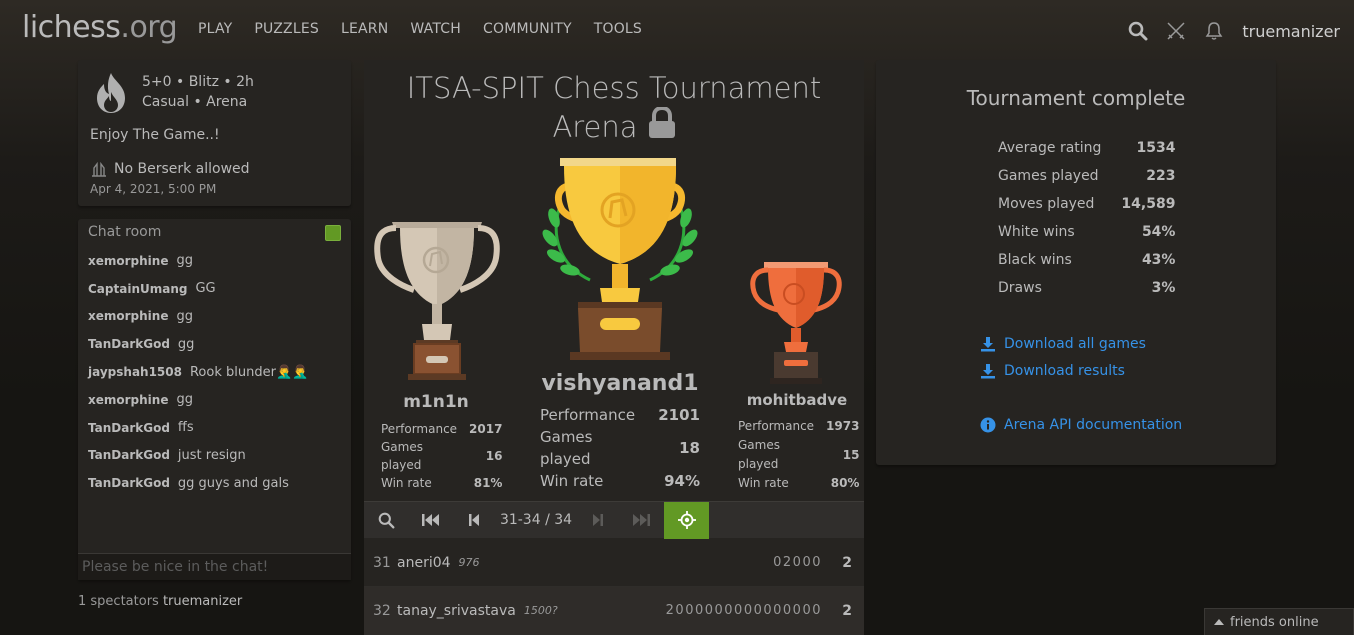  Describe the element at coordinates (1291, 31) in the screenshot. I see `user-menu: truemanizer` at that location.